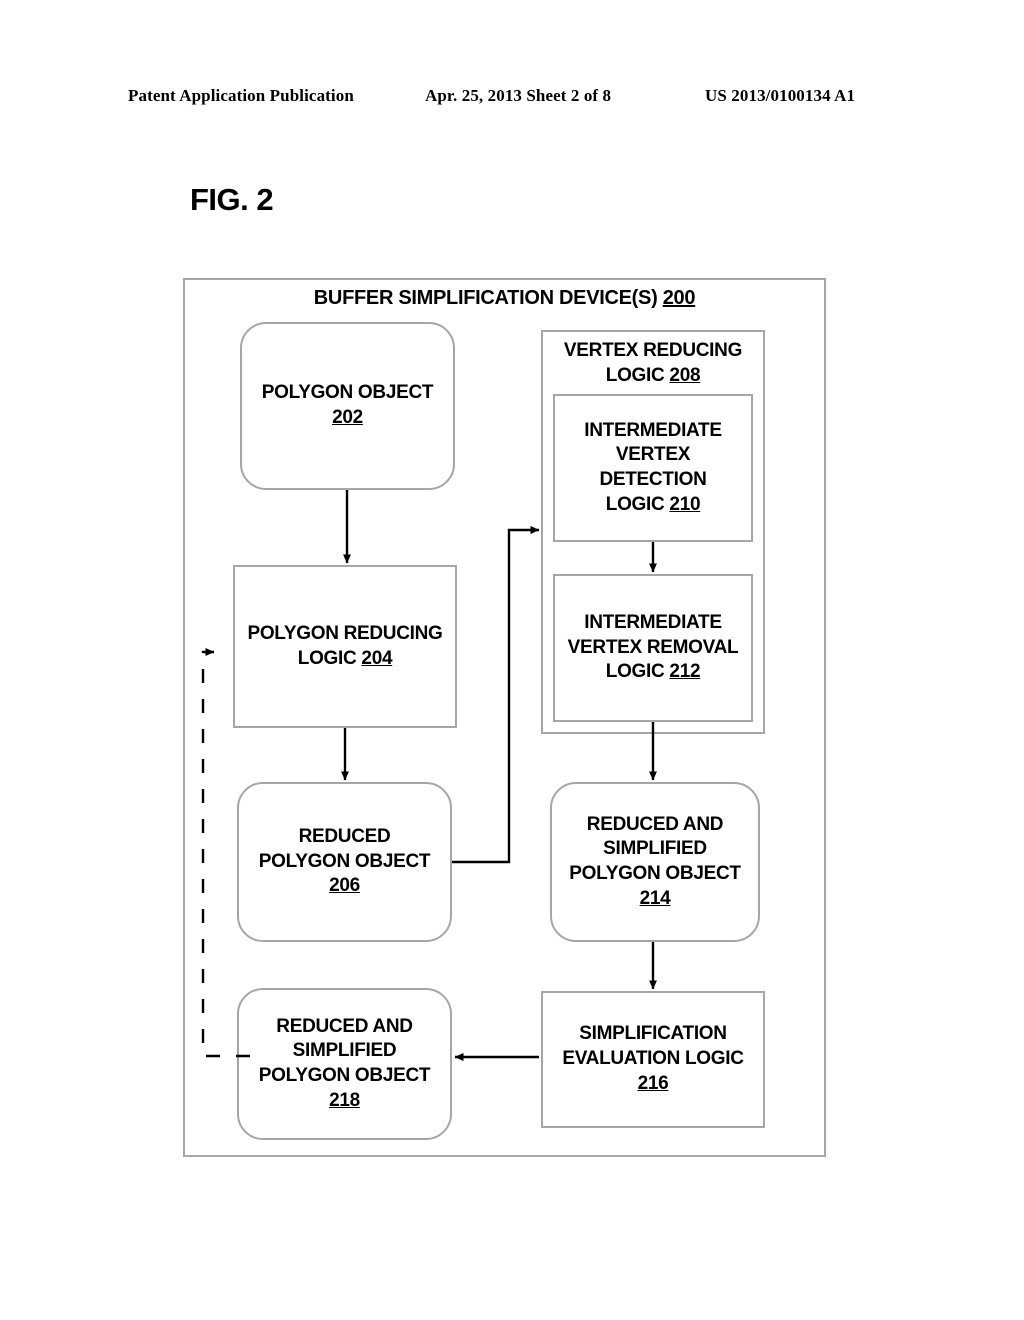  What do you see at coordinates (655, 873) in the screenshot?
I see `node-214-line3: POLYGON OBJECT` at bounding box center [655, 873].